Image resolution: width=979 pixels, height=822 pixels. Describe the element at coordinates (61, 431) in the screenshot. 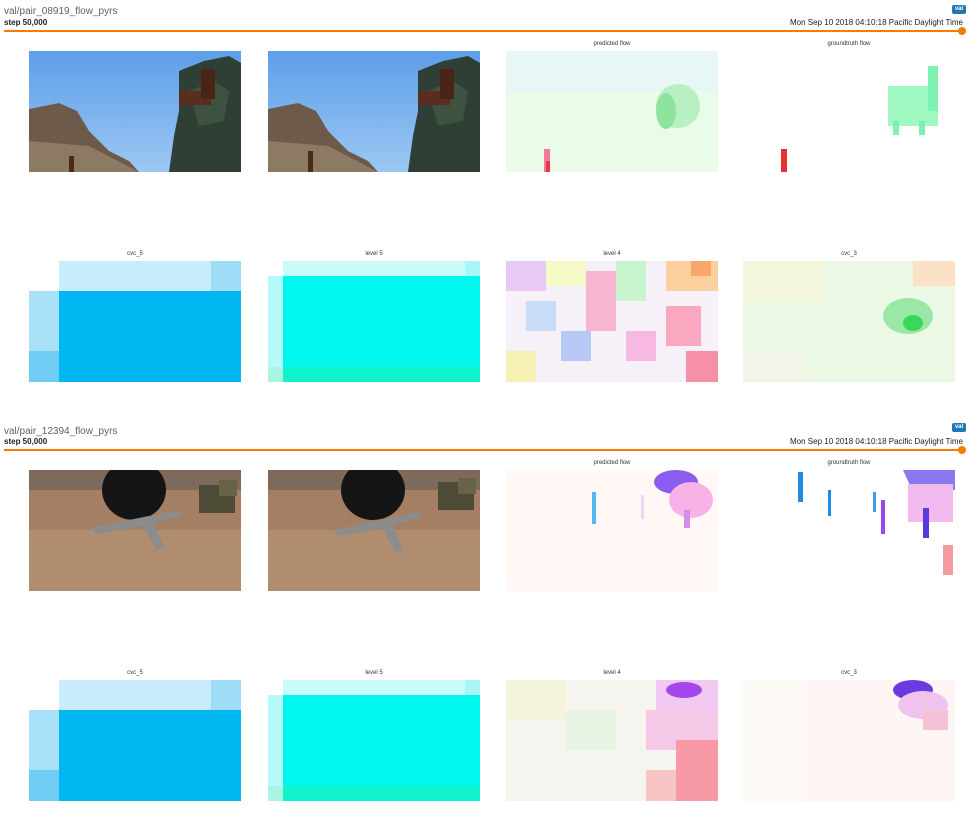

I see `card-title: val/pair_12394_flow_pyrs` at that location.